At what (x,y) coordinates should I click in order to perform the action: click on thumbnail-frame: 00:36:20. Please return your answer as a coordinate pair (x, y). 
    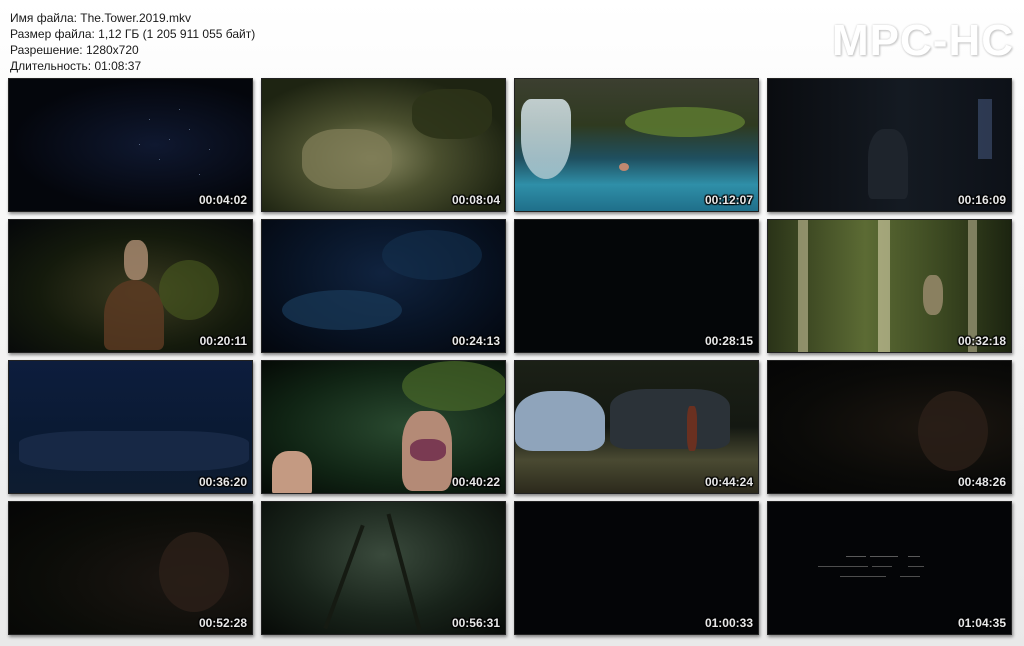
    Looking at the image, I should click on (130, 427).